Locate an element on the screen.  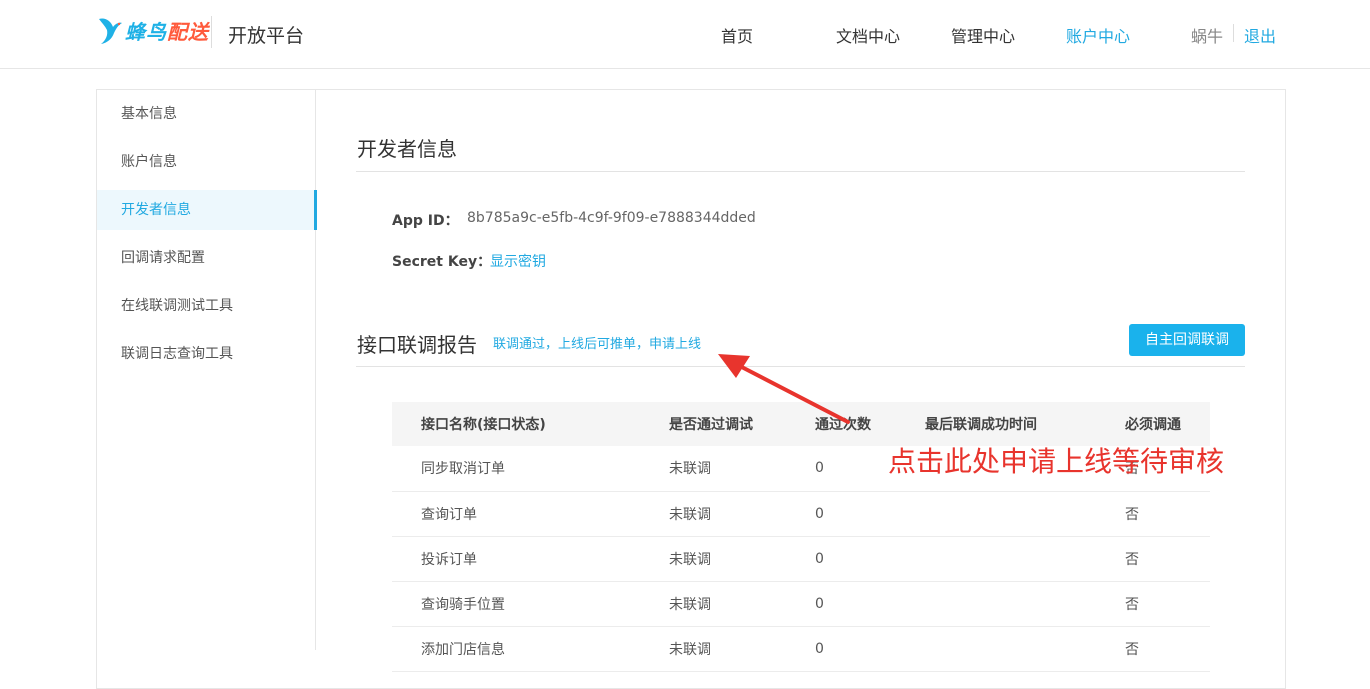
nav-docs: 文档中心 is located at coordinates (868, 35).